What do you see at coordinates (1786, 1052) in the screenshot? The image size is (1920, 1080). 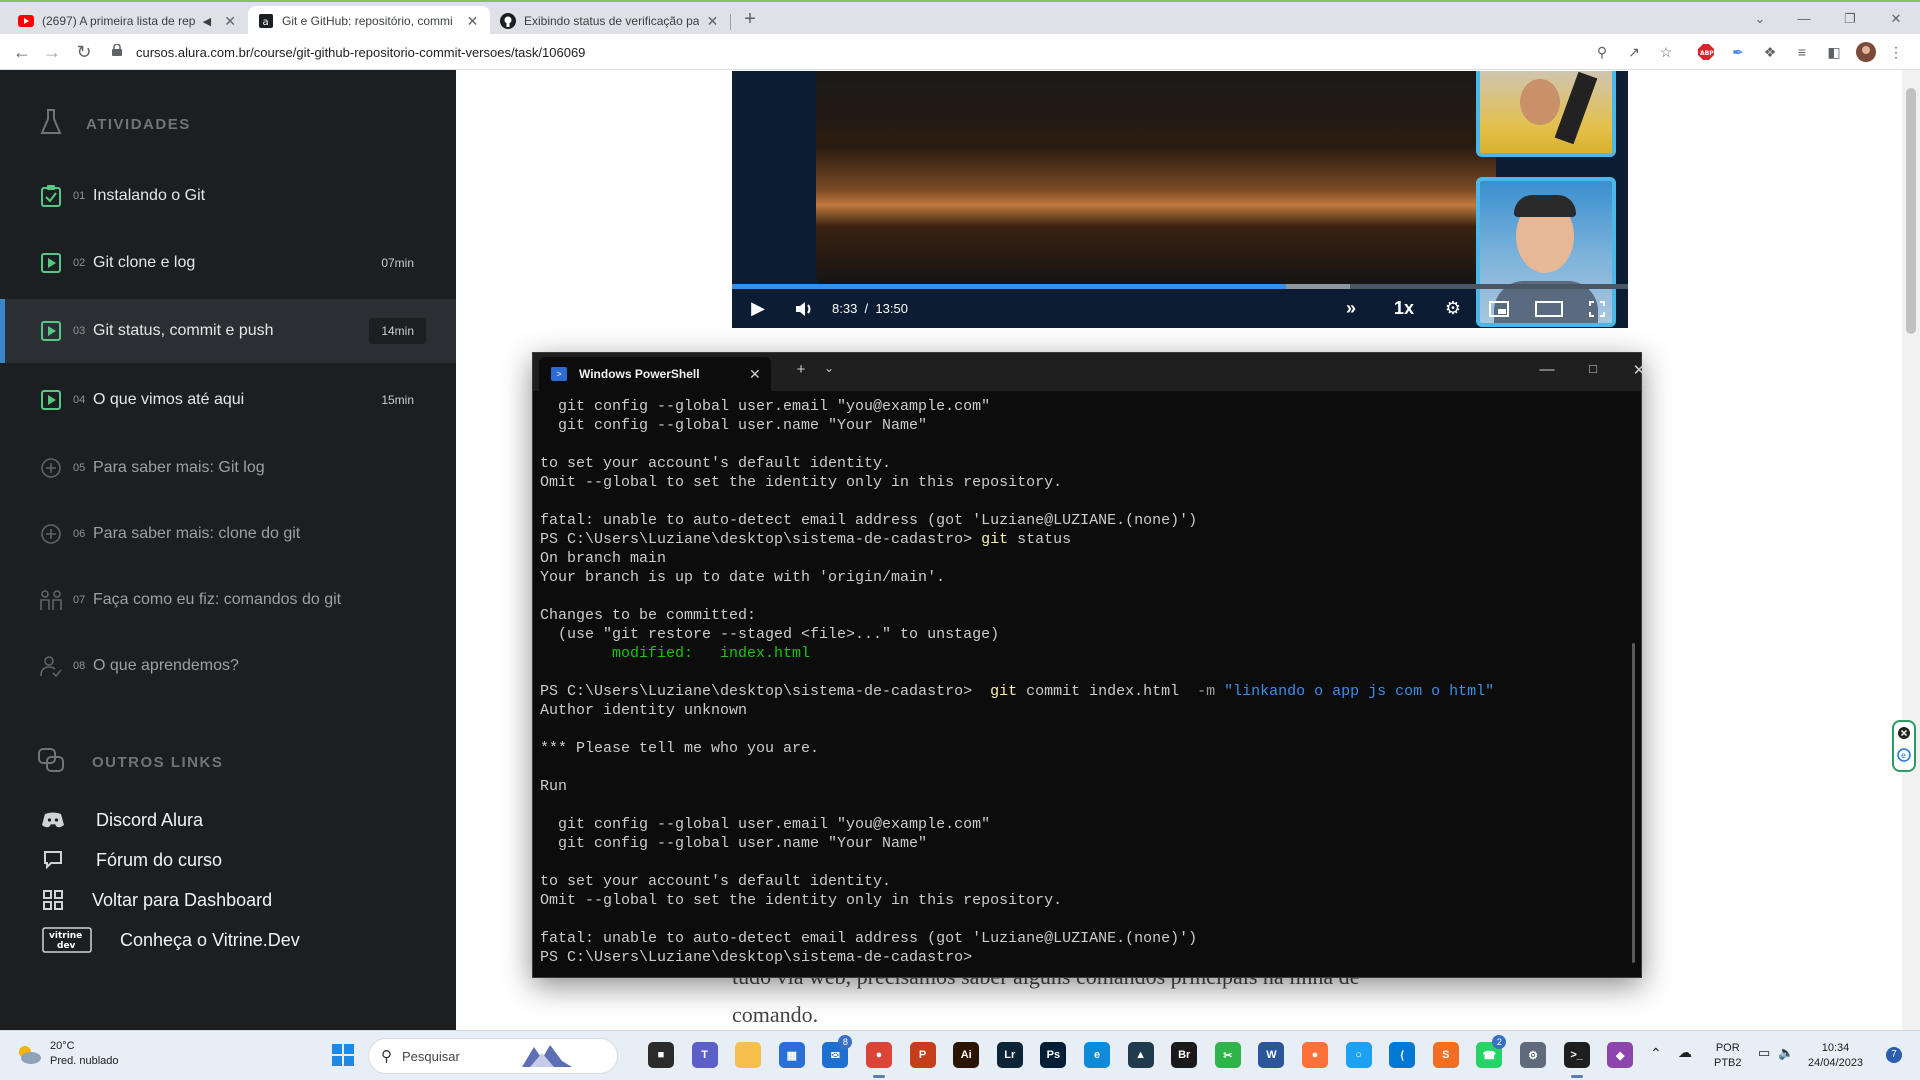 I see `volume-icon: 🔈` at bounding box center [1786, 1052].